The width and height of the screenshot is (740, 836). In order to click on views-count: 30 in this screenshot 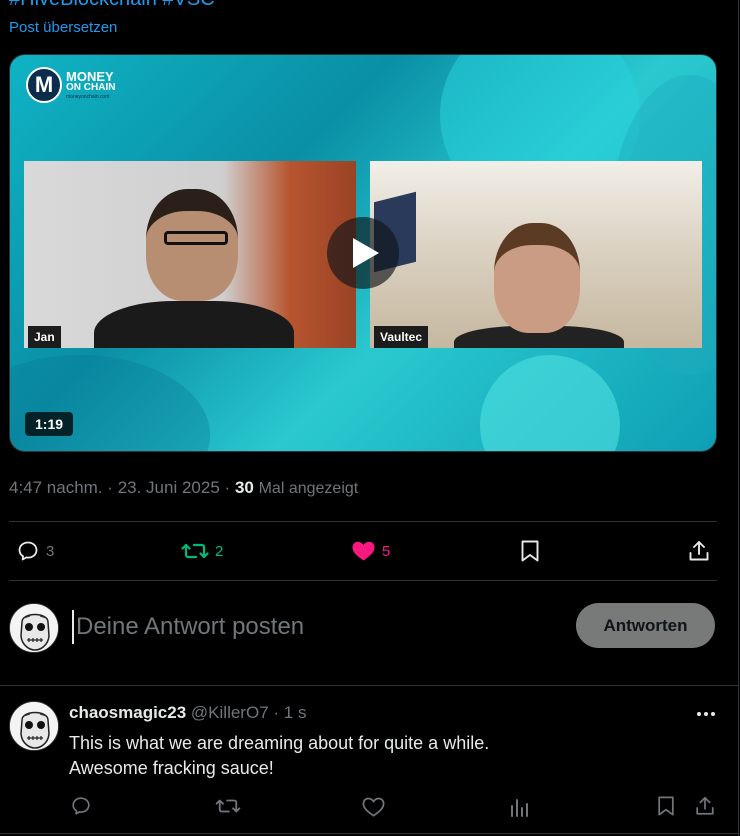, I will do `click(244, 487)`.